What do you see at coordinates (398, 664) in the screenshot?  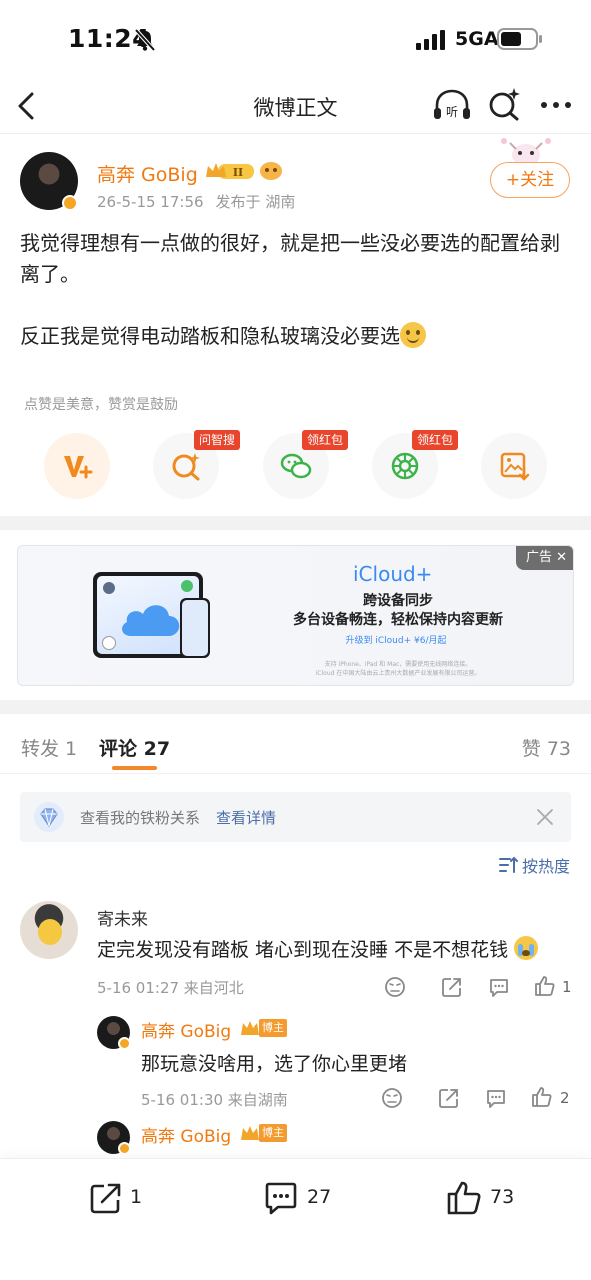 I see `ad-fine-print-line: 支持 iPhone、iPad 和 Mac，需要使用无线网络连接。` at bounding box center [398, 664].